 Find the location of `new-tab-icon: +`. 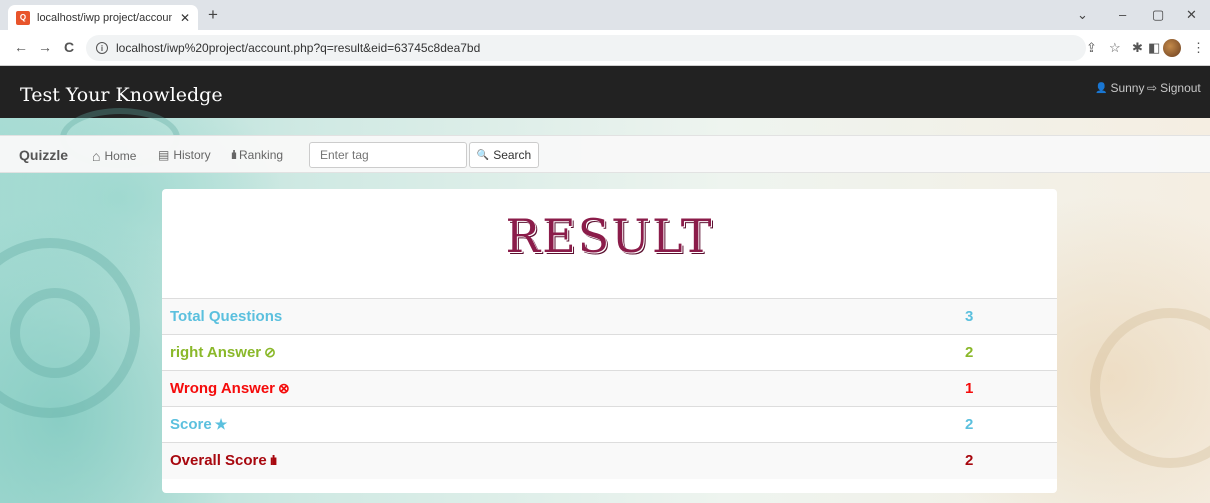

new-tab-icon: + is located at coordinates (213, 15).